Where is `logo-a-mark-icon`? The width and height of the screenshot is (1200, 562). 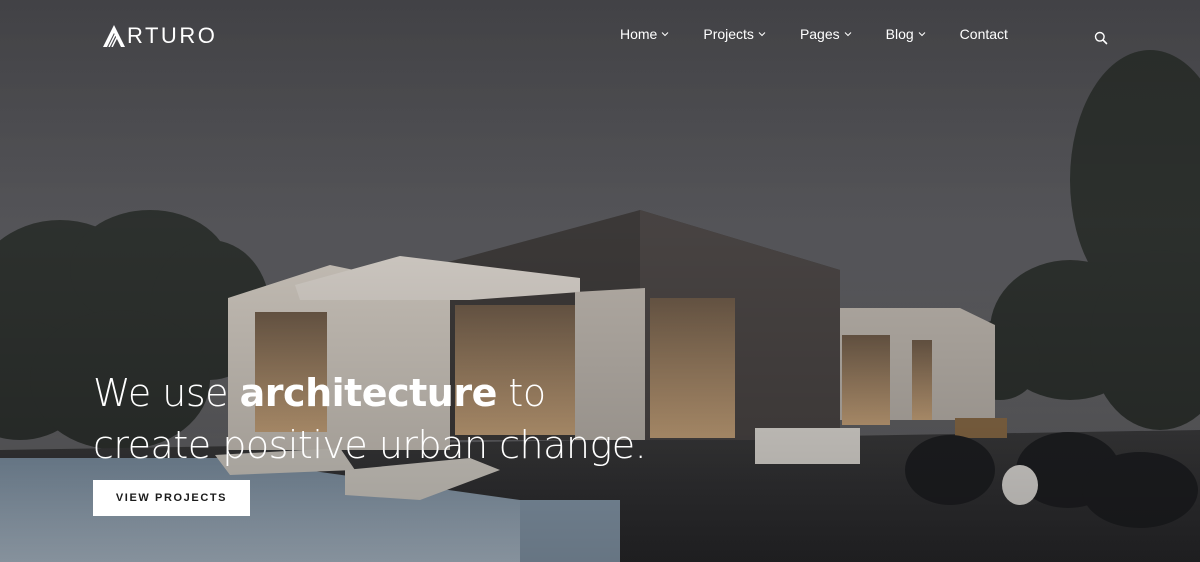 logo-a-mark-icon is located at coordinates (114, 36).